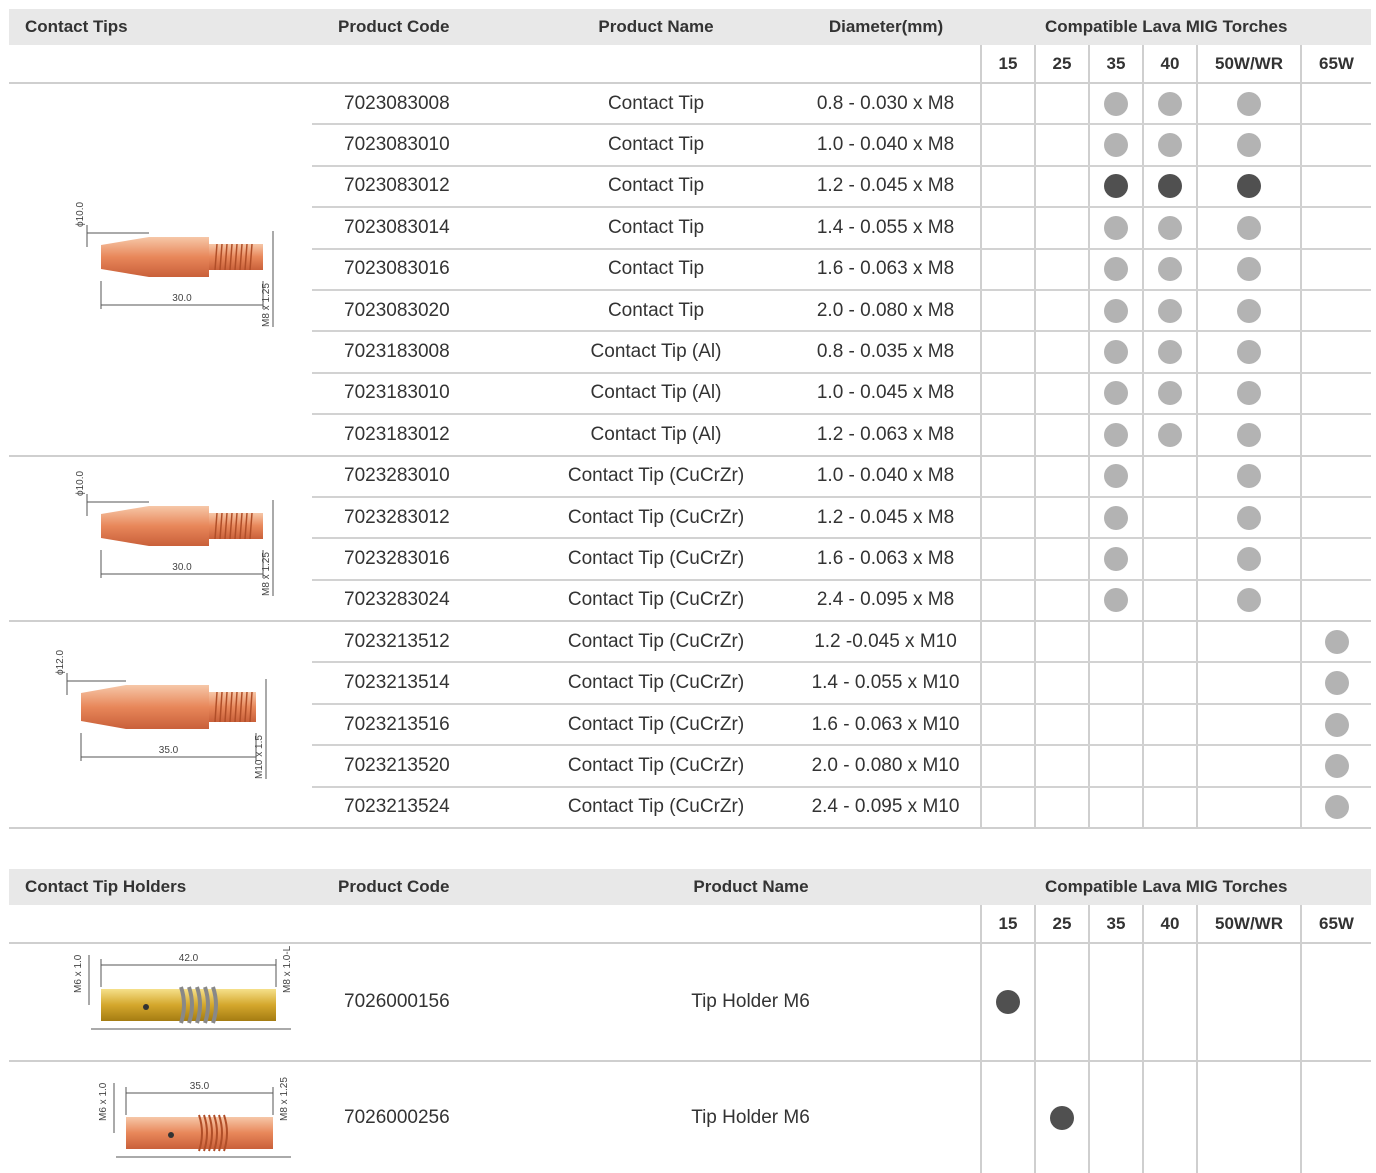 Image resolution: width=1376 pixels, height=1173 pixels. I want to click on product-name-cell: Contact Tip (CuCrZr), so click(656, 642).